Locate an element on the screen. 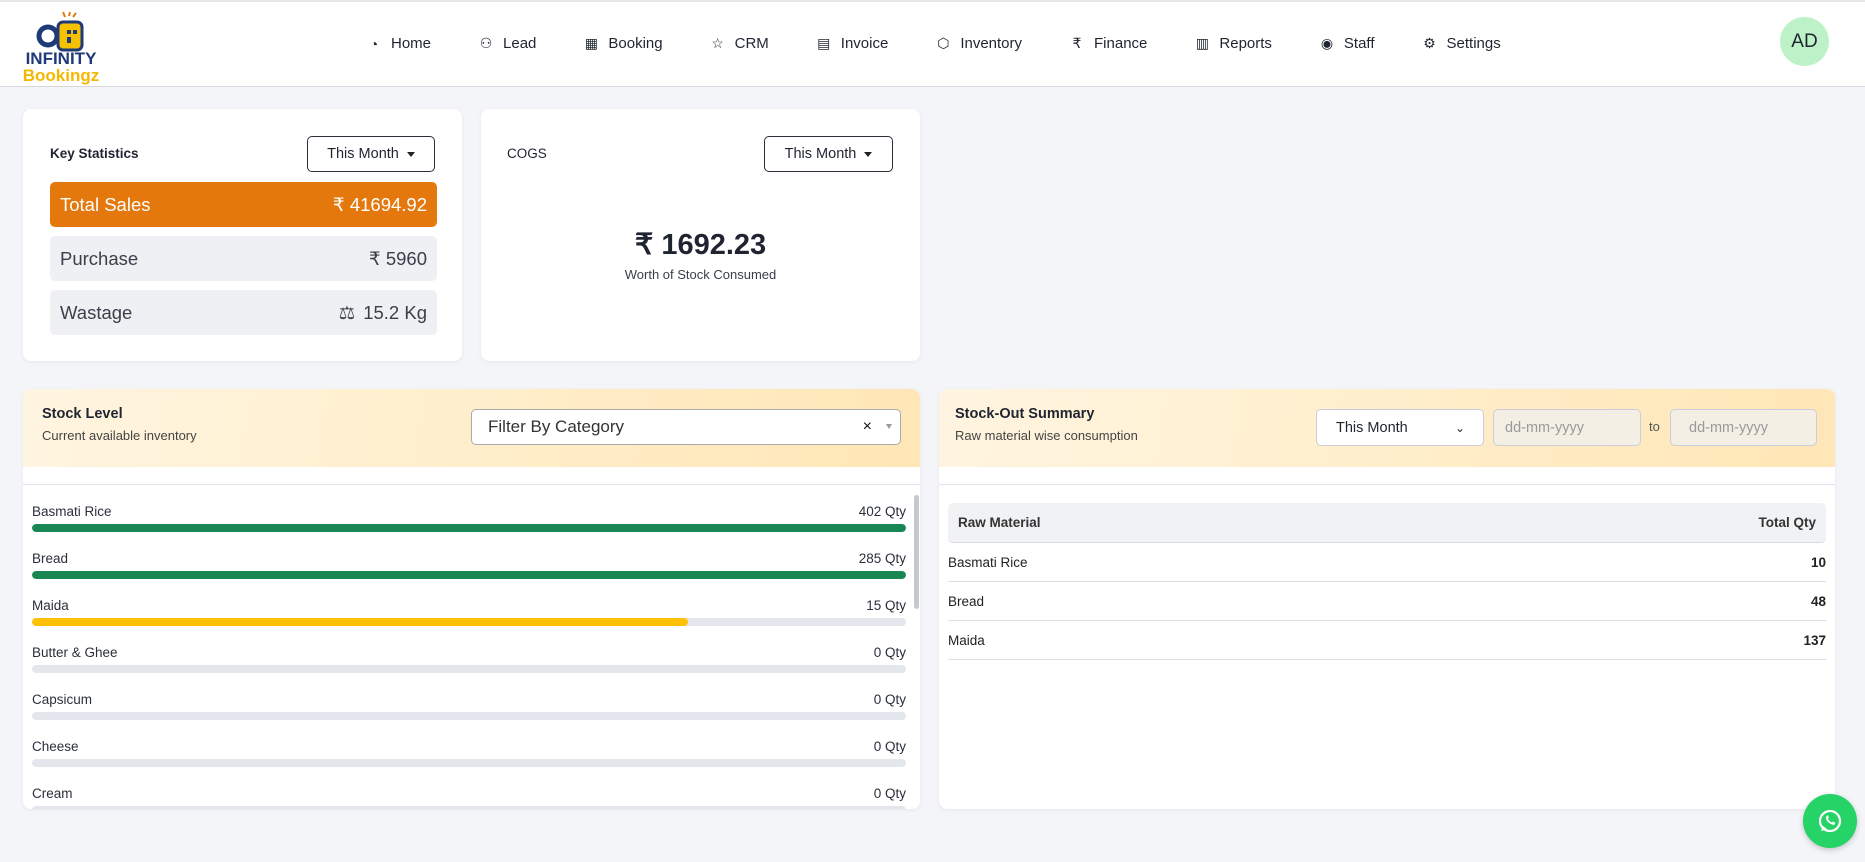 Image resolution: width=1865 pixels, height=862 pixels. nav-label: Lead is located at coordinates (520, 43).